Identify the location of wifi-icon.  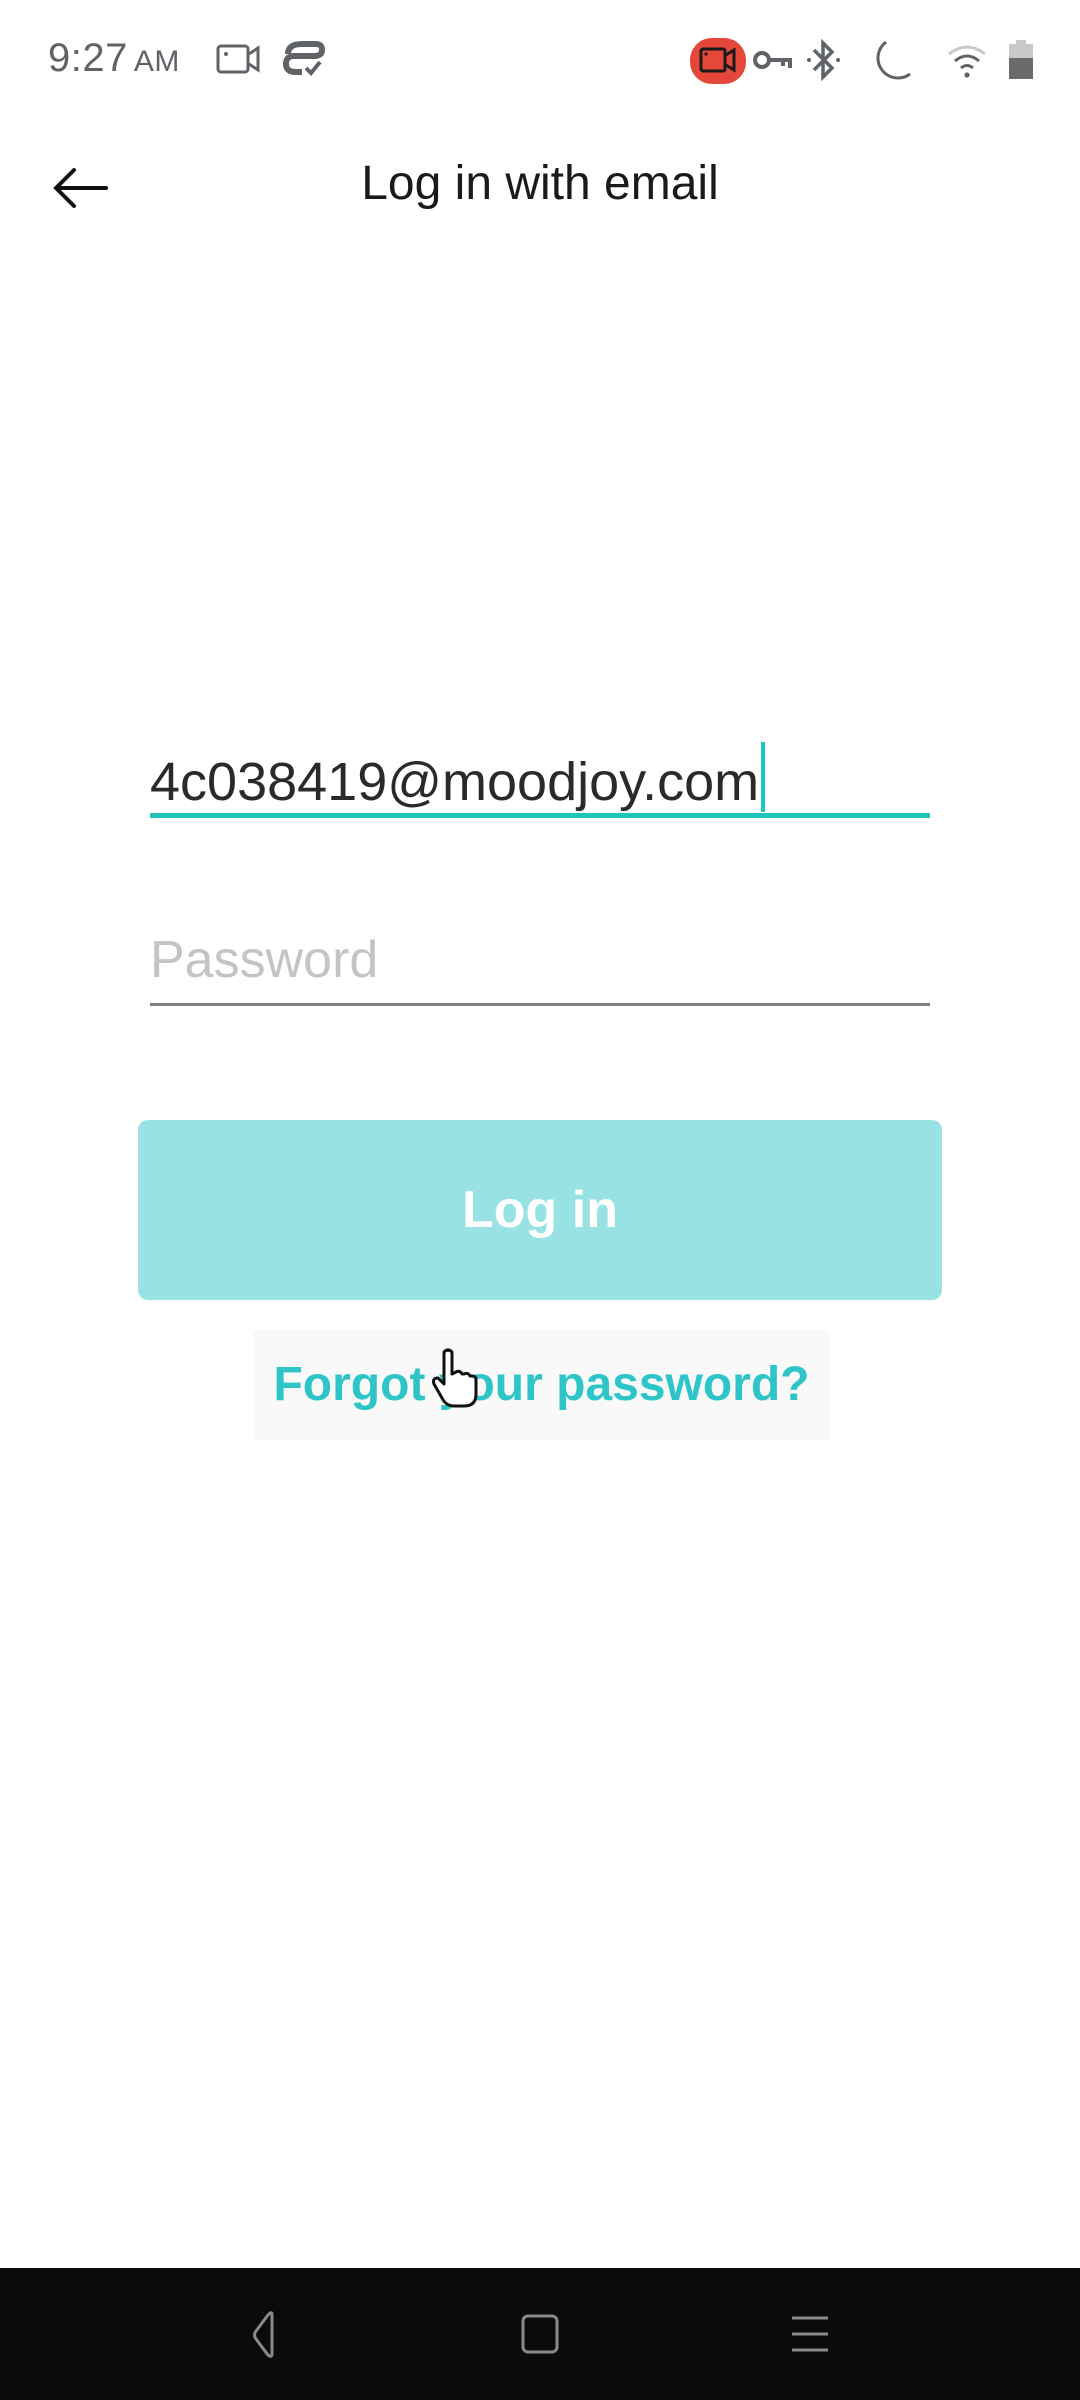
(967, 61).